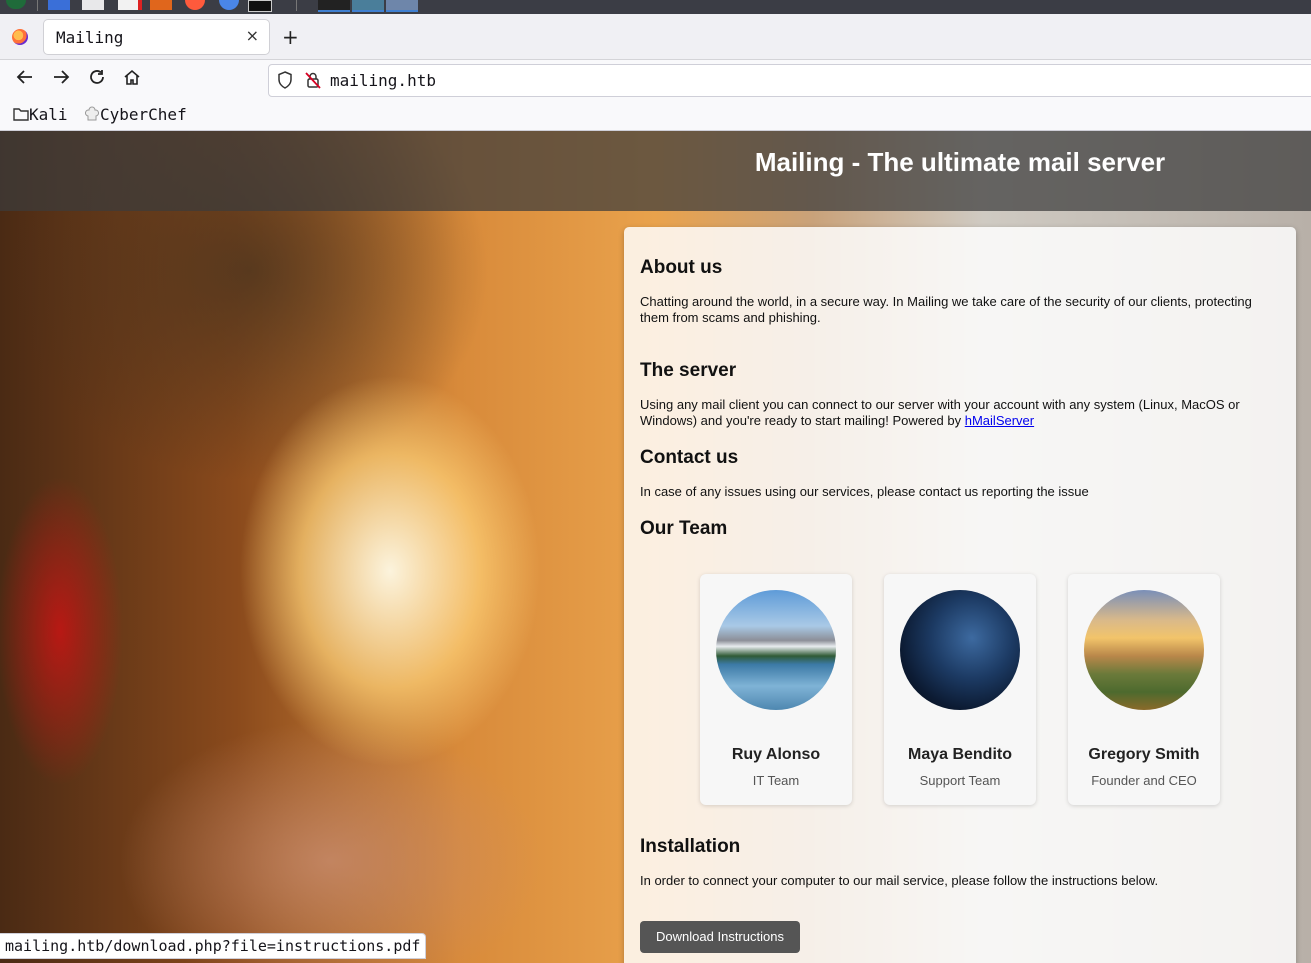  Describe the element at coordinates (16, 4) in the screenshot. I see `kali-menu-icon` at that location.